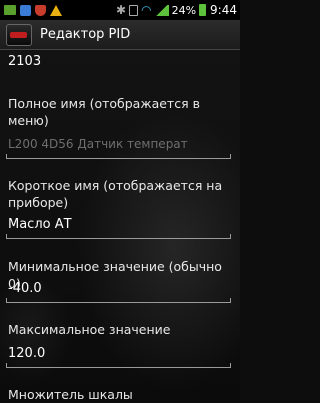 This screenshot has width=320, height=403. I want to click on action-bar: Редактор PID, so click(120, 35).